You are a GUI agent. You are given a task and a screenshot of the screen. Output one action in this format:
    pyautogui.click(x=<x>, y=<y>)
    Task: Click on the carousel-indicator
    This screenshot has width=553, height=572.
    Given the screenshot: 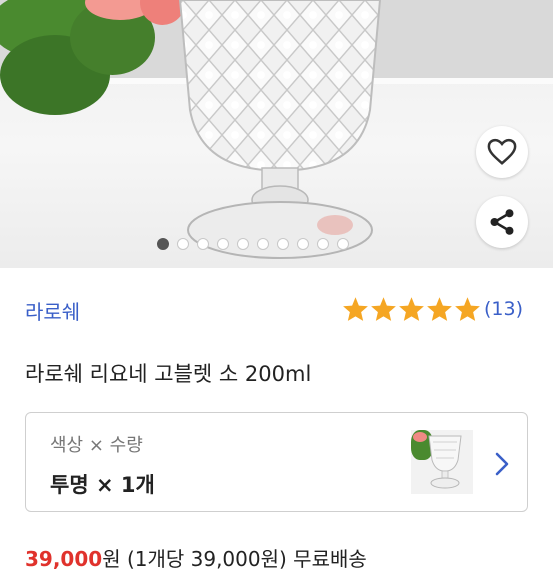 What is the action you would take?
    pyautogui.click(x=253, y=244)
    